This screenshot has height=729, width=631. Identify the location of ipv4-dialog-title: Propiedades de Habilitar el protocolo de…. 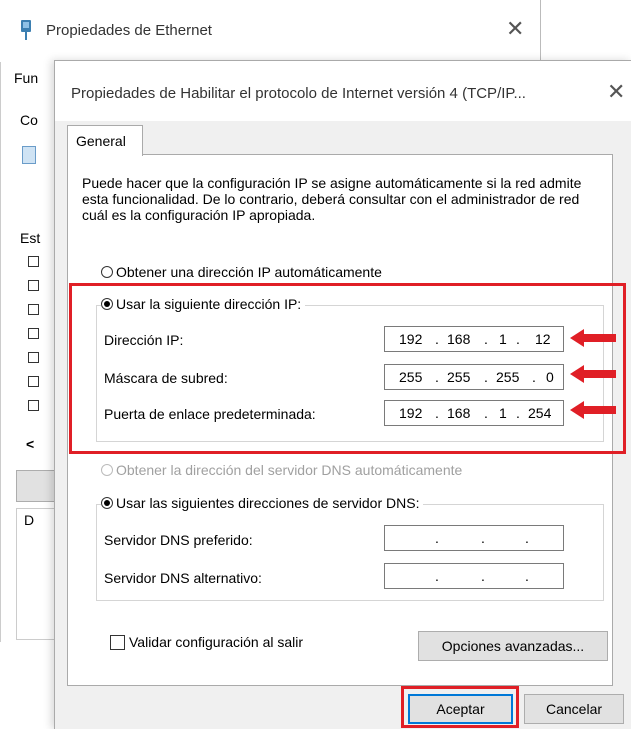
(298, 93).